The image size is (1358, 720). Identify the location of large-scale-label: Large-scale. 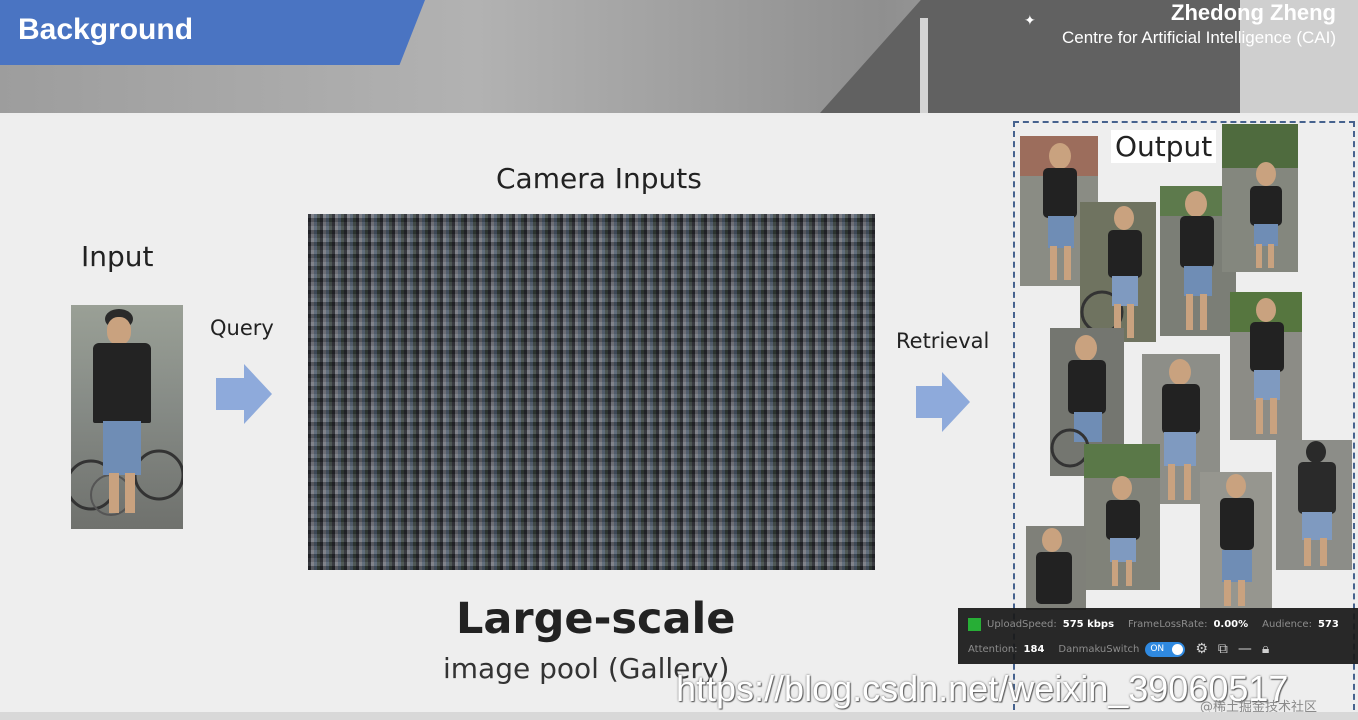
(596, 619).